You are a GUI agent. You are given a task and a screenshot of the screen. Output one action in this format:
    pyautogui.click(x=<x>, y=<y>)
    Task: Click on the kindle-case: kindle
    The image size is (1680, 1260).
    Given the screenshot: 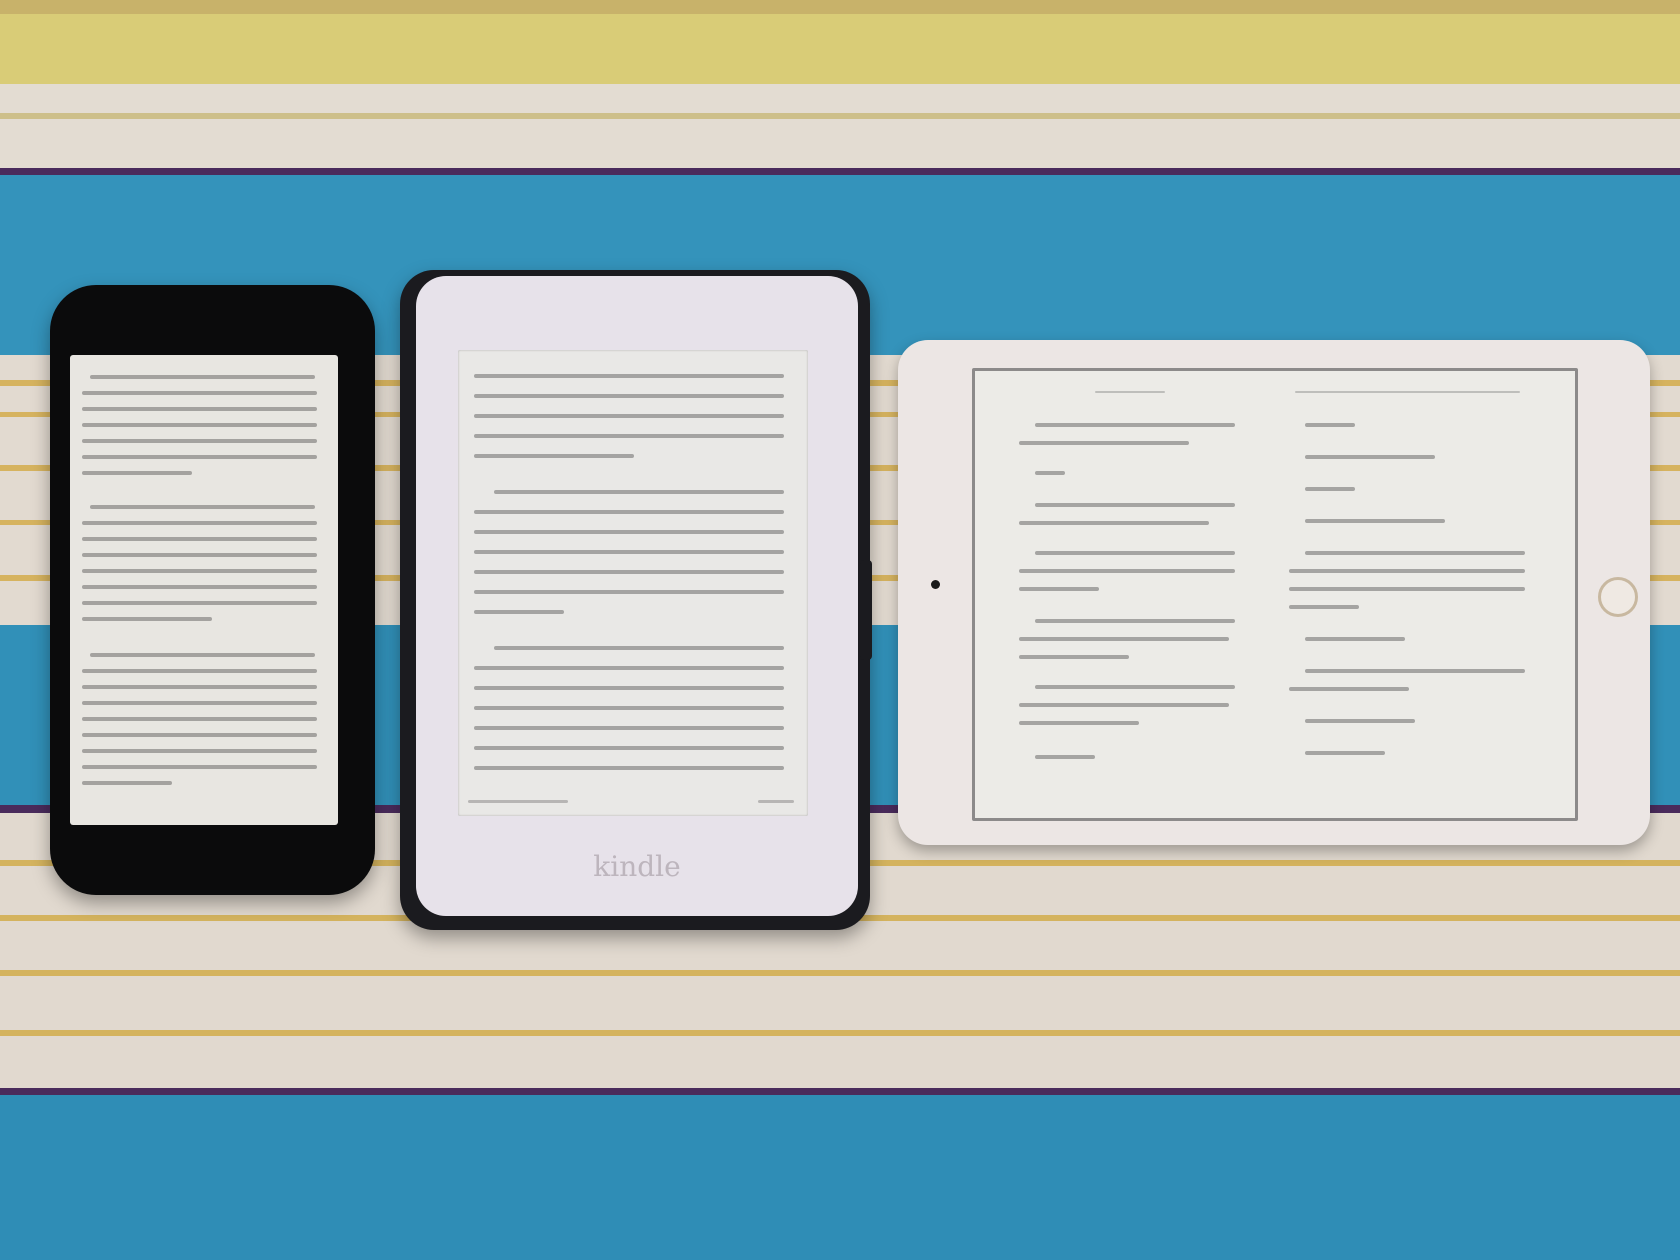 What is the action you would take?
    pyautogui.click(x=636, y=600)
    